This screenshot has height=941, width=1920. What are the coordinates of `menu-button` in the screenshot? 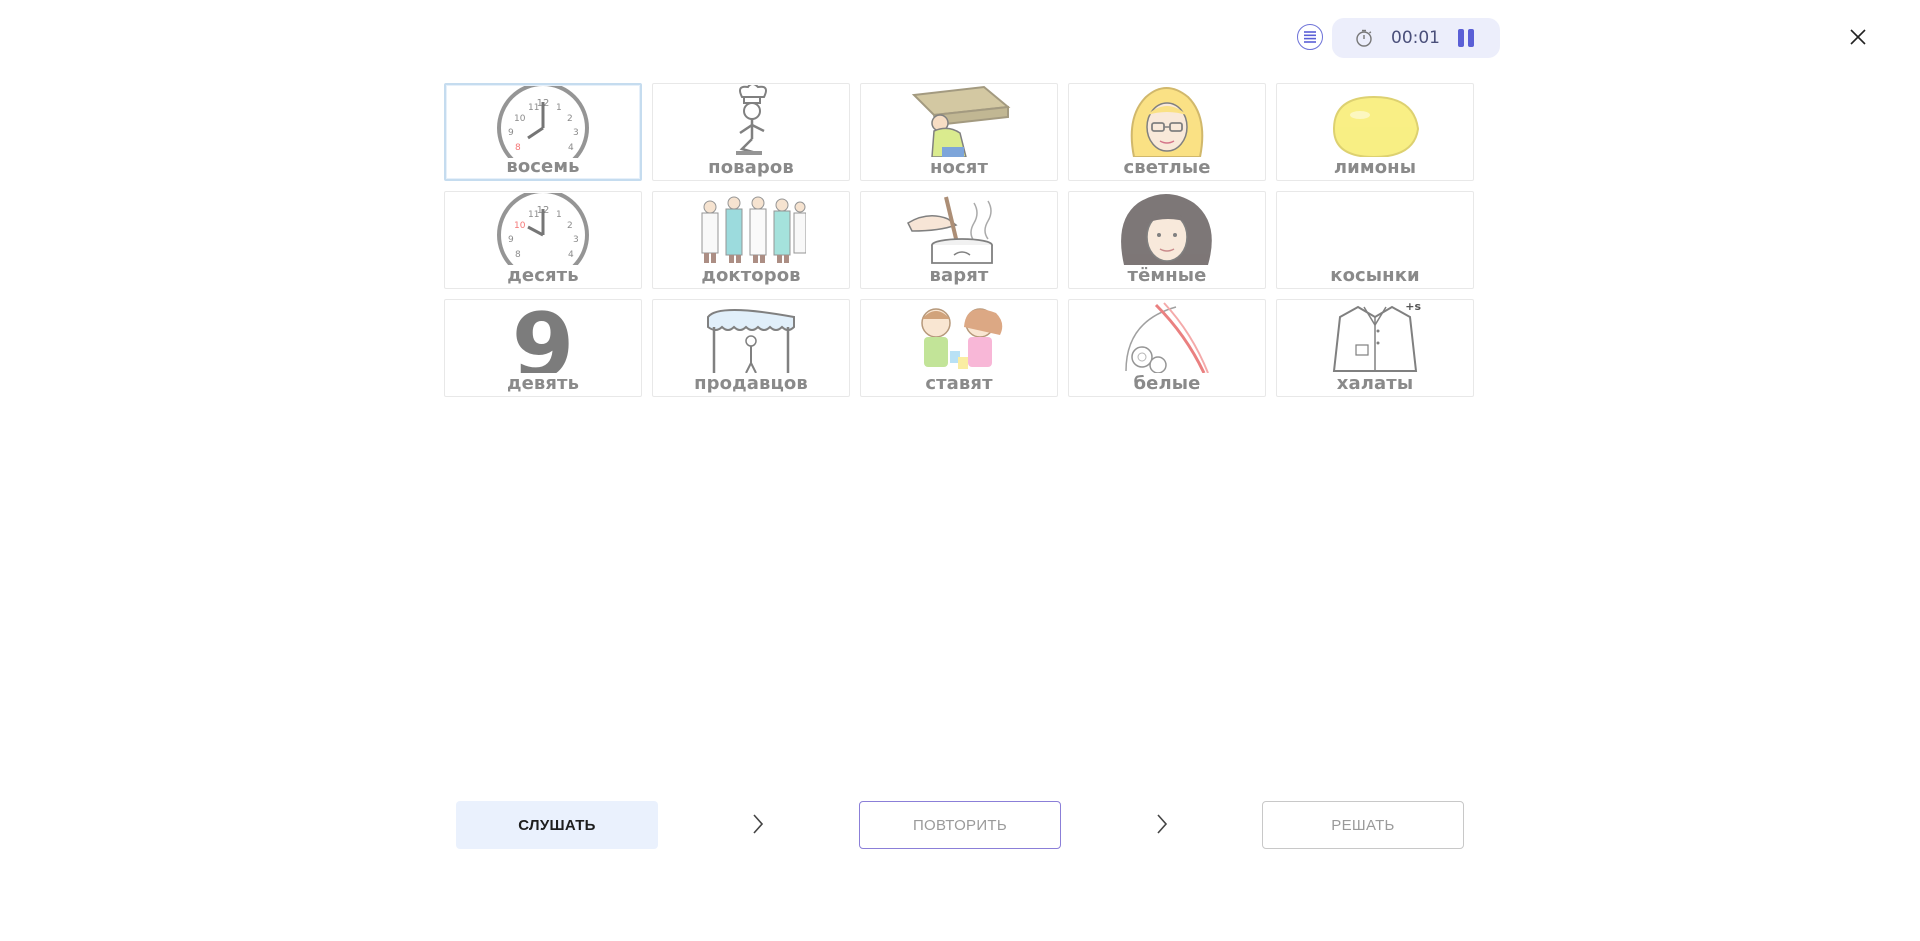 It's located at (1310, 37).